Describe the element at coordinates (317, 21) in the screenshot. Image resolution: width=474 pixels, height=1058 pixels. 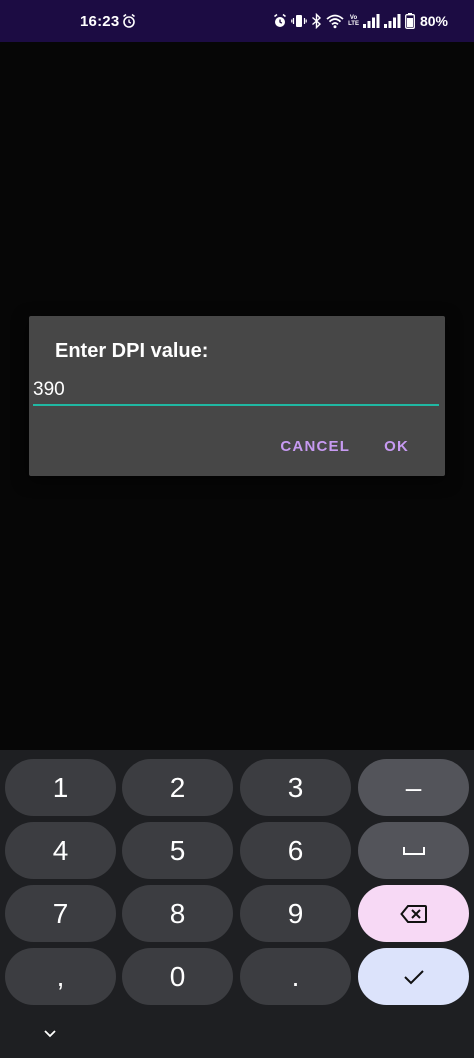
I see `bluetooth-icon` at that location.